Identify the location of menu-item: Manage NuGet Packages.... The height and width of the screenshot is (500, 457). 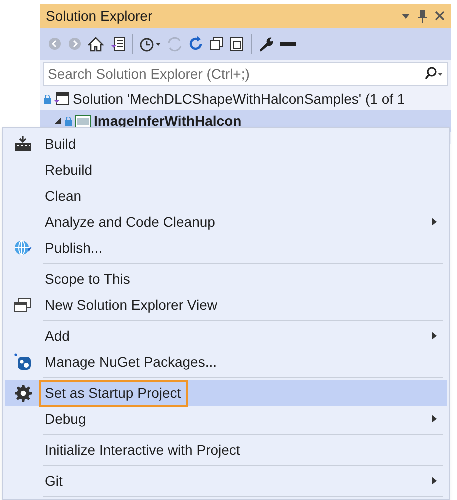
(226, 362).